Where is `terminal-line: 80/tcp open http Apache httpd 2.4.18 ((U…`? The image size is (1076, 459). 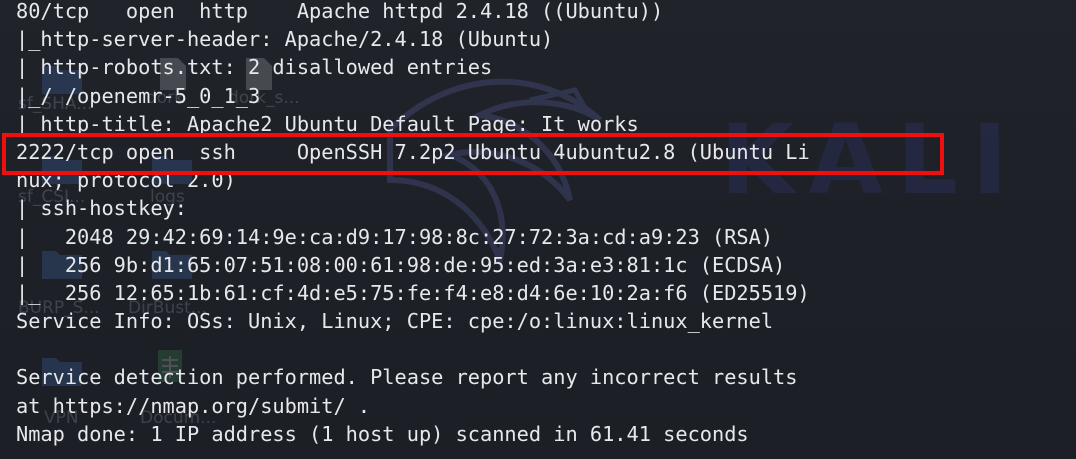 terminal-line: 80/tcp open http Apache httpd 2.4.18 ((U… is located at coordinates (340, 11).